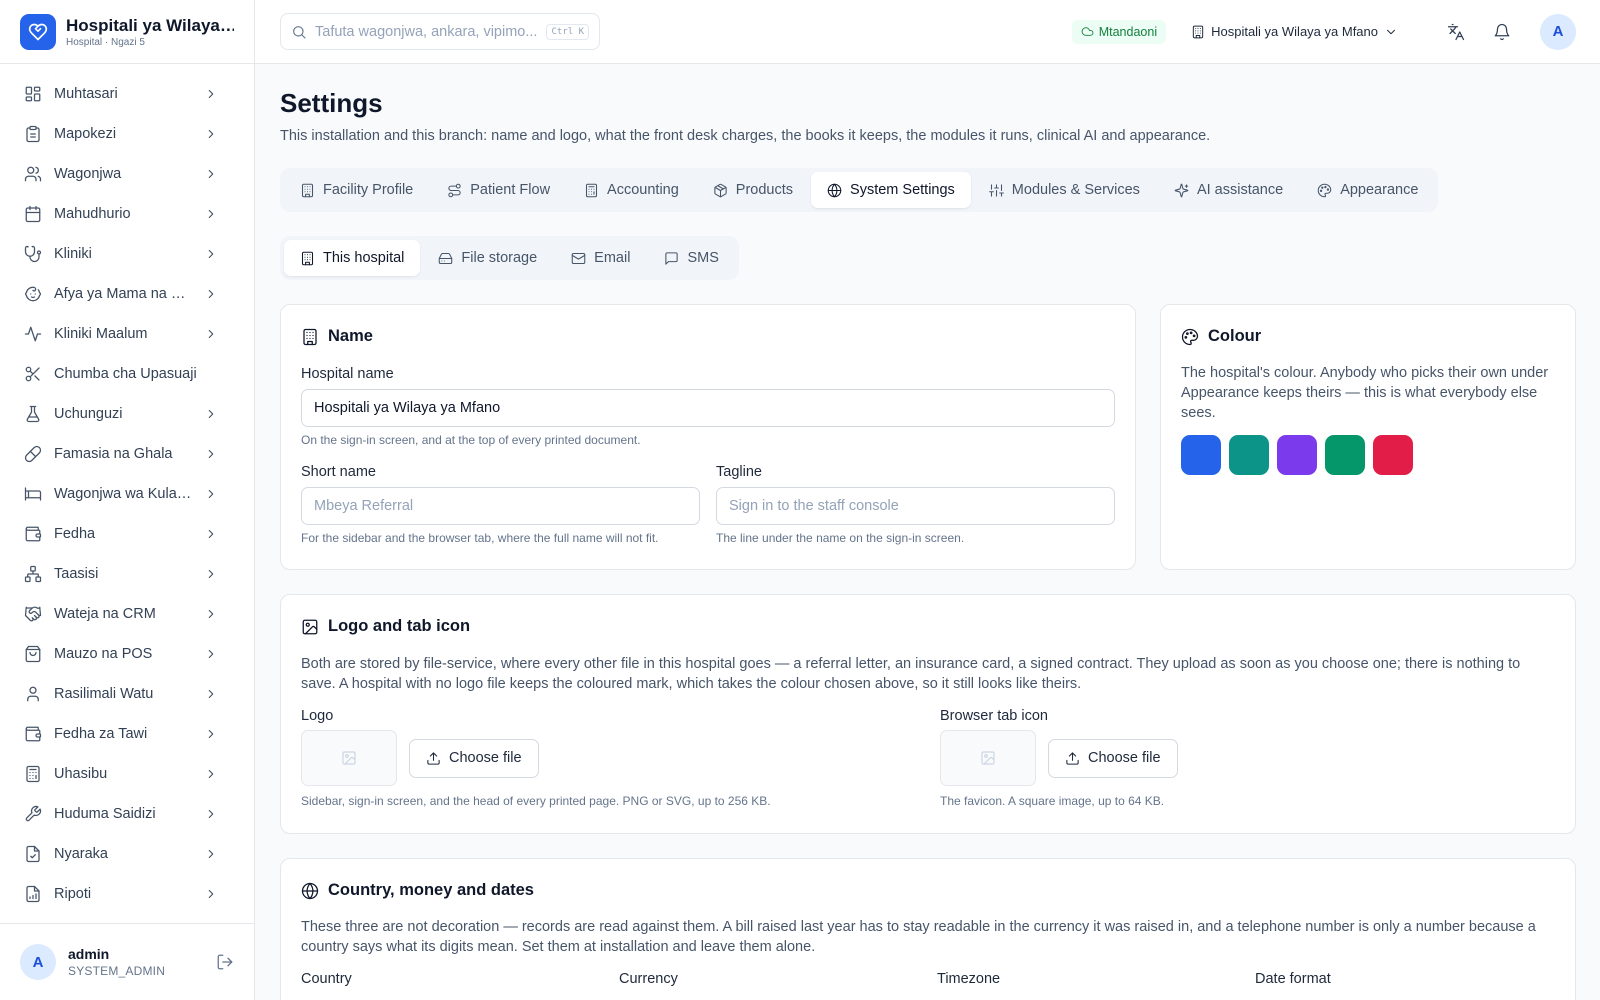  What do you see at coordinates (127, 414) in the screenshot?
I see `sidebar-item-uchunguzi: Uchunguzi` at bounding box center [127, 414].